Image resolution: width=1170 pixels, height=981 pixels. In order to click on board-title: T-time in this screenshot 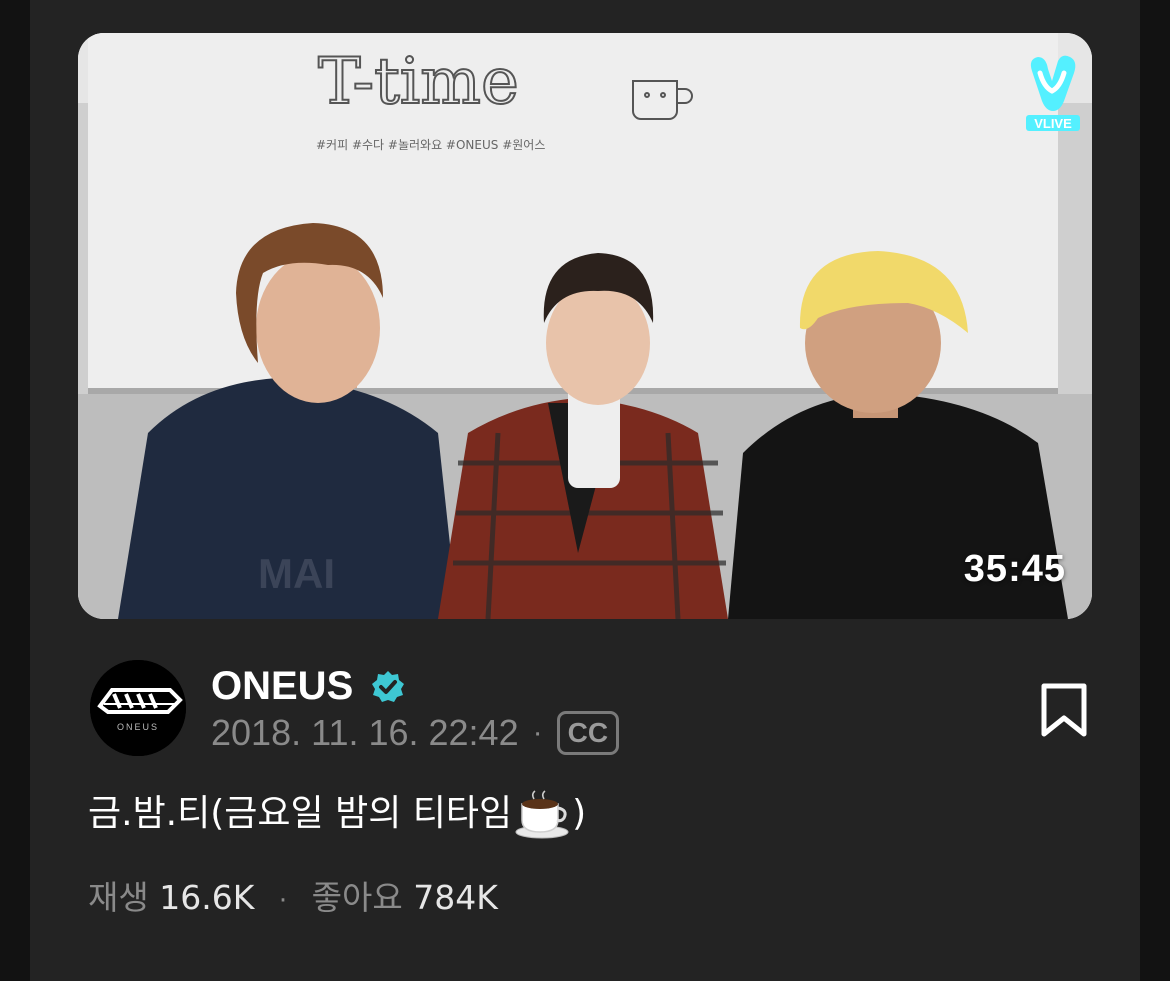, I will do `click(418, 82)`.